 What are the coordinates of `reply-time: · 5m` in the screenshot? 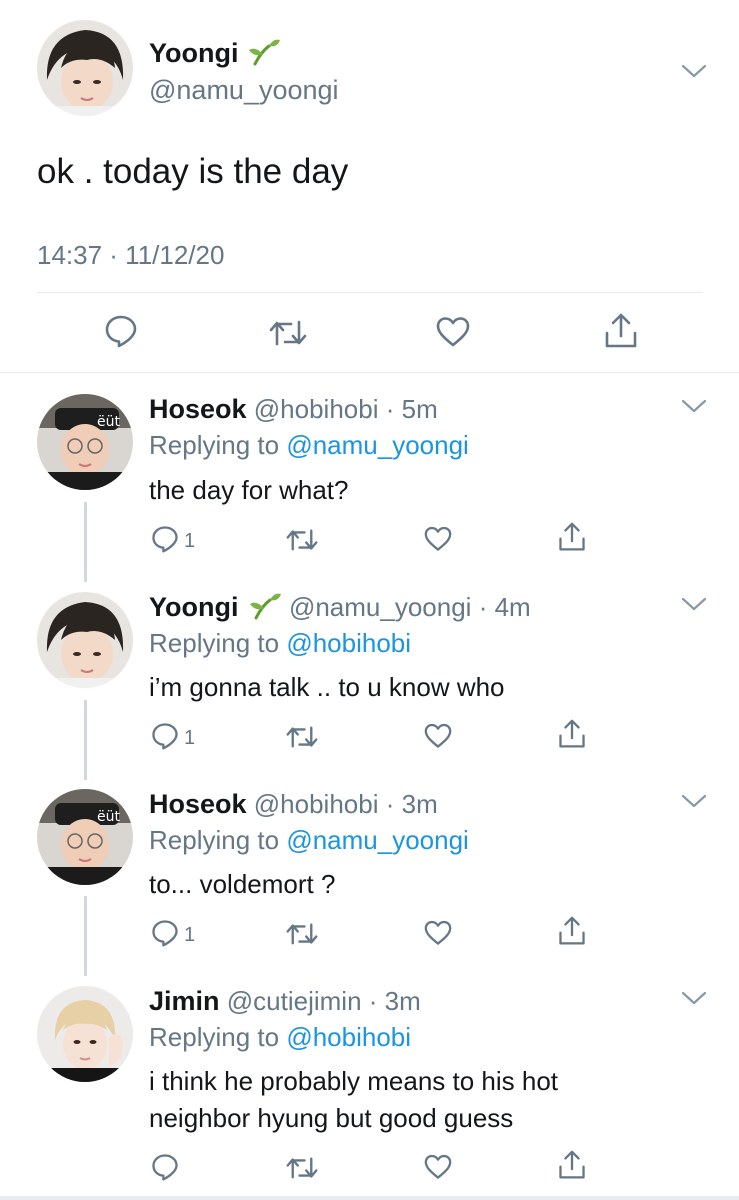 It's located at (411, 409).